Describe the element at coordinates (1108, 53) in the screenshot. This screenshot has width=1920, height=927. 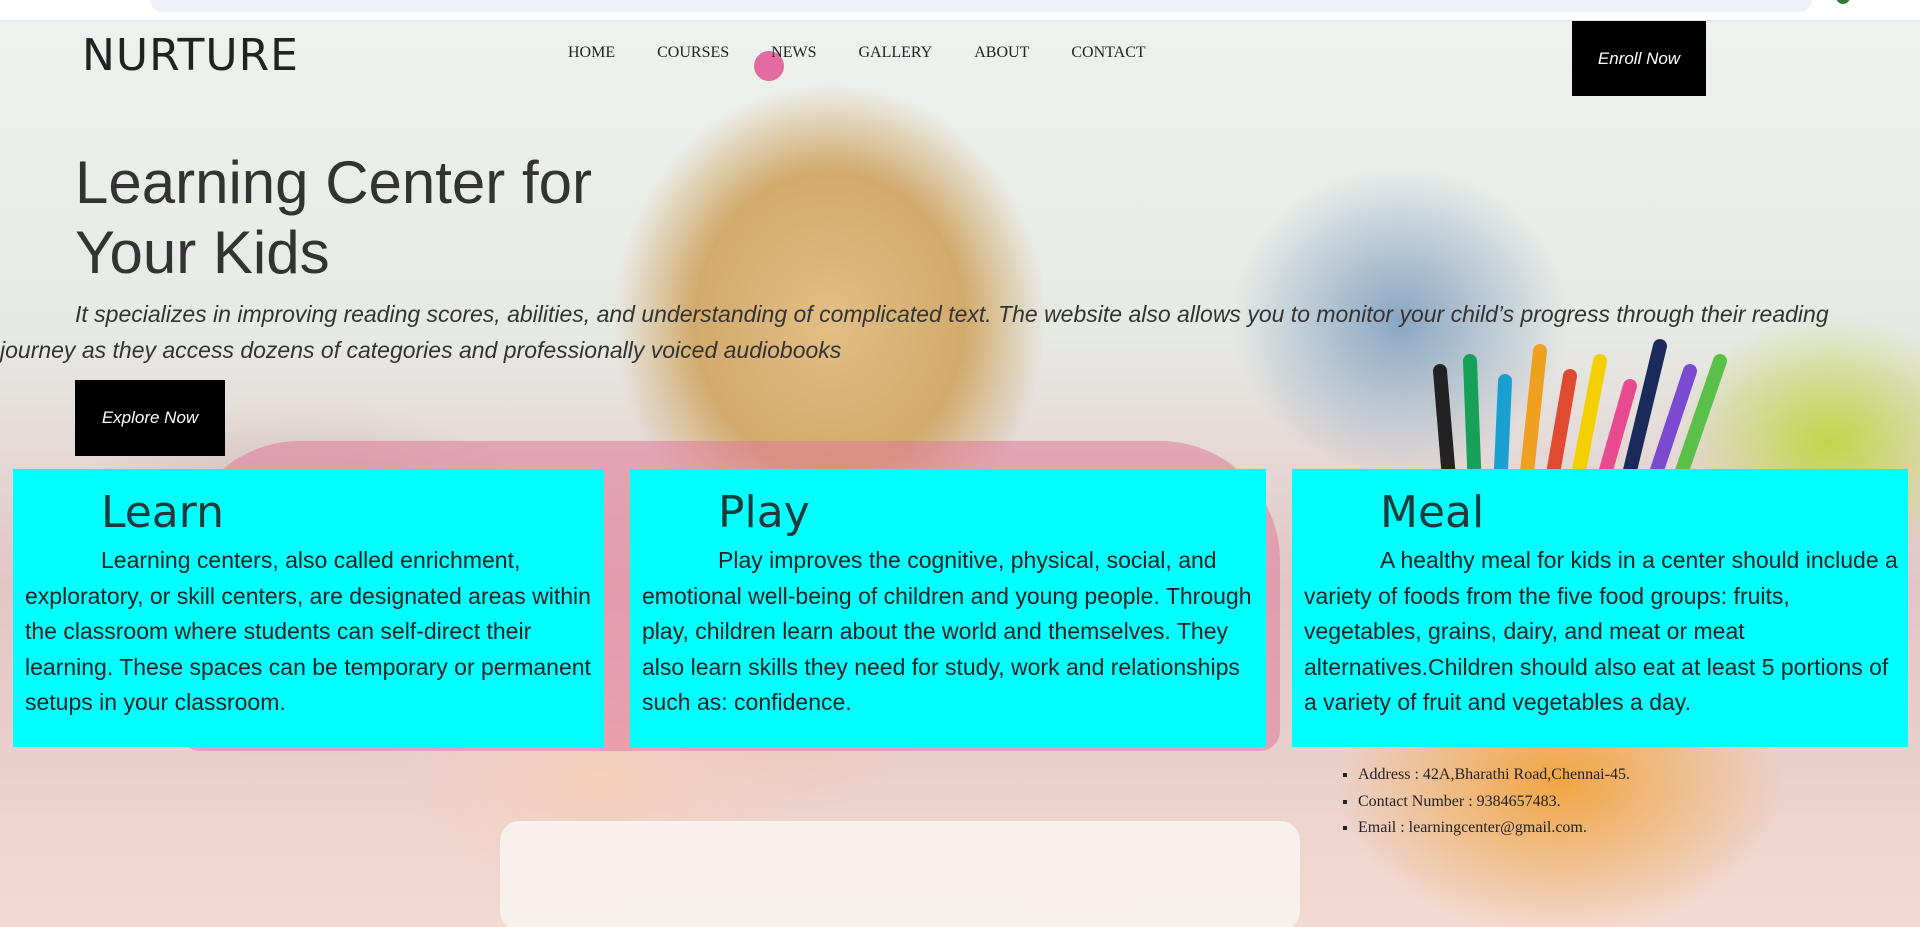
I see `nav-contact: CONTACT` at that location.